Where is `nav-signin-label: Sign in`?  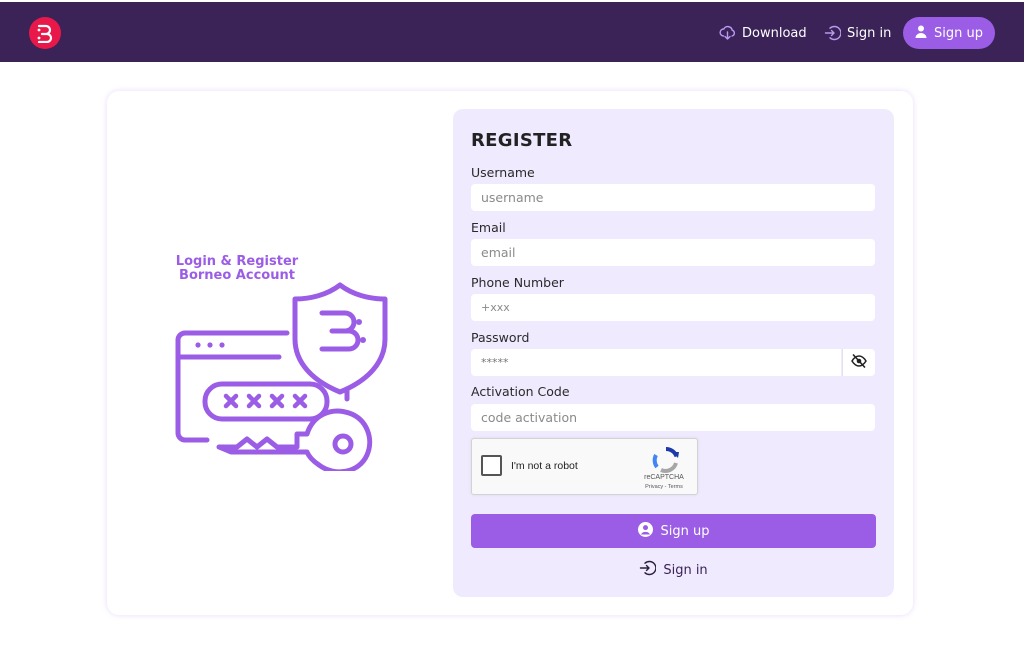 nav-signin-label: Sign in is located at coordinates (869, 33).